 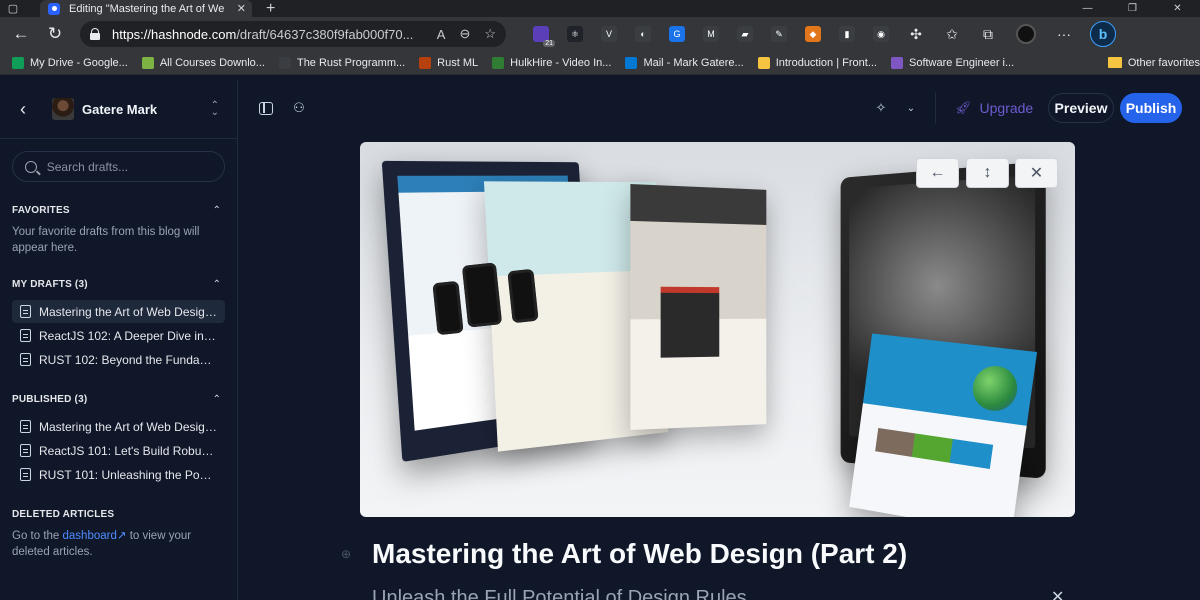 What do you see at coordinates (937, 173) in the screenshot?
I see `cover-back-arrow-icon: ←` at bounding box center [937, 173].